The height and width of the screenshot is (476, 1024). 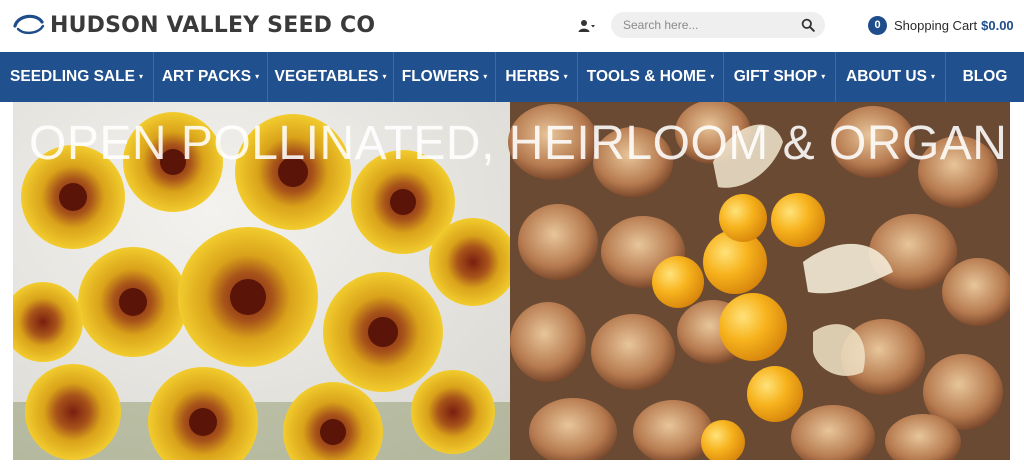 What do you see at coordinates (997, 25) in the screenshot?
I see `cart-total: $0.00` at bounding box center [997, 25].